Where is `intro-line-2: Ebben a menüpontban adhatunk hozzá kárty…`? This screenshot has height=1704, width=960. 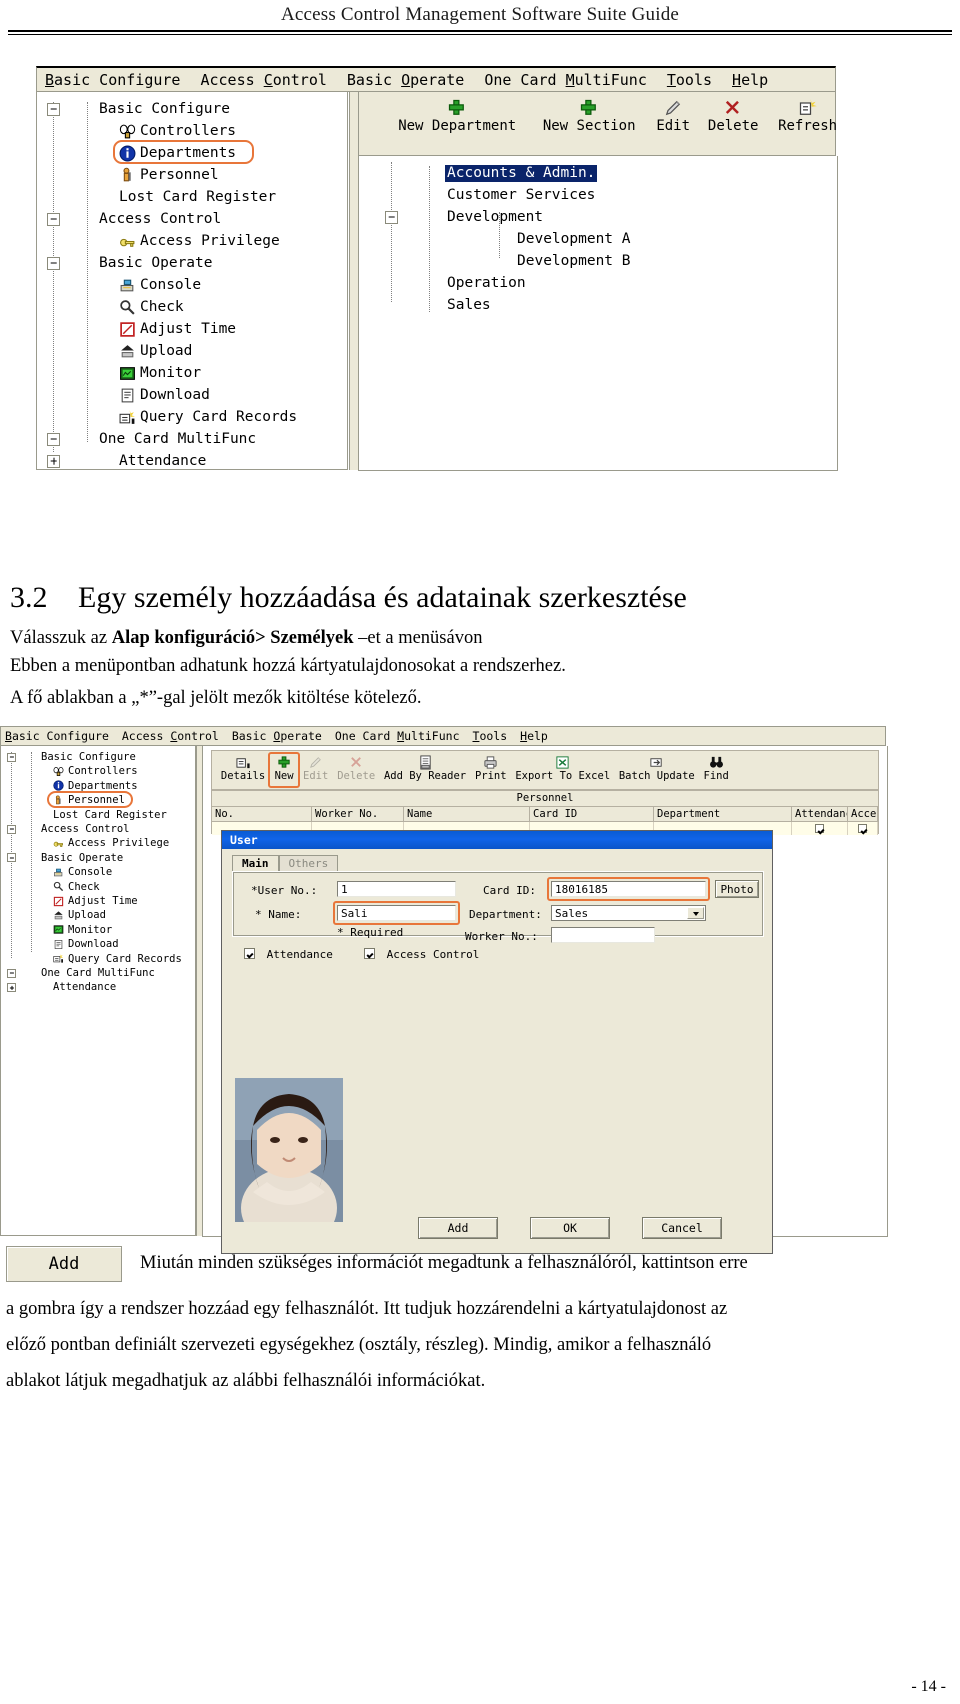
intro-line-2: Ebben a menüpontban adhatunk hozzá kárty… is located at coordinates (288, 666).